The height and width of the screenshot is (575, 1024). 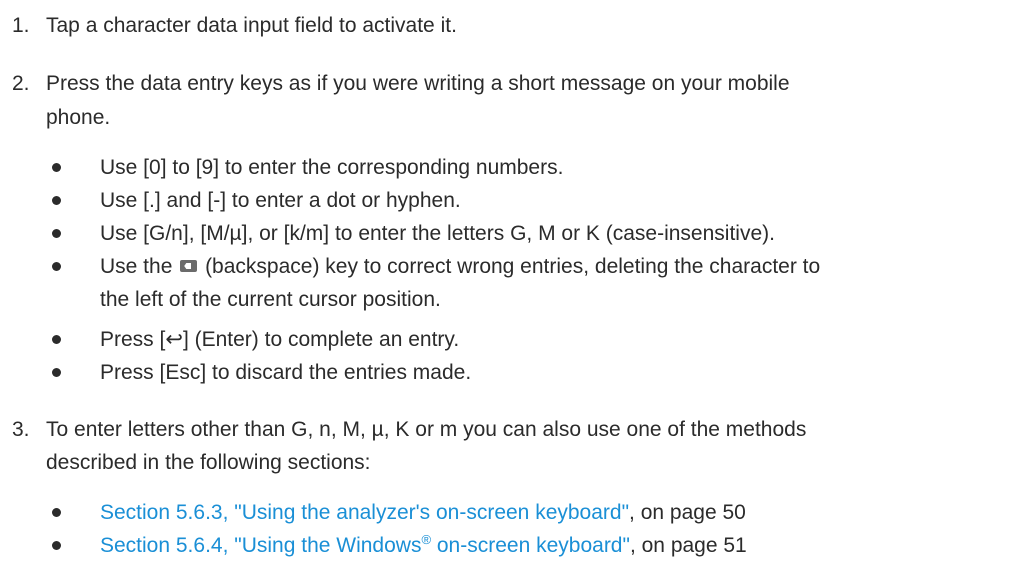 What do you see at coordinates (286, 372) in the screenshot?
I see `bullet-text: Press [Esc] to discard the entries made.` at bounding box center [286, 372].